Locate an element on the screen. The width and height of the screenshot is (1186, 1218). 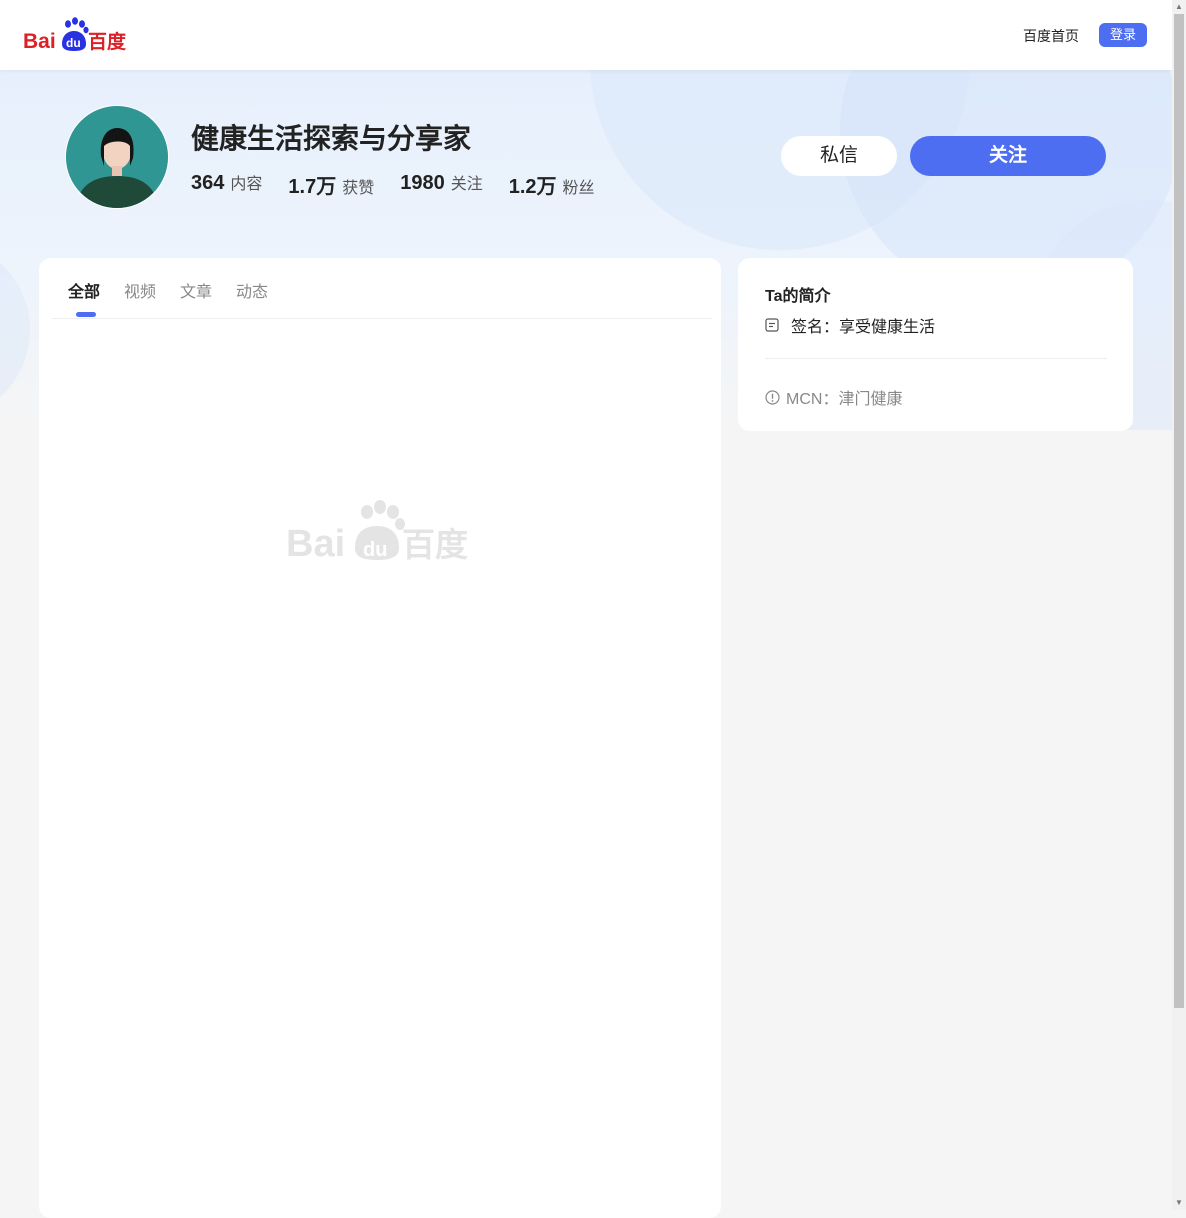
message-button: 私信 is located at coordinates (839, 156).